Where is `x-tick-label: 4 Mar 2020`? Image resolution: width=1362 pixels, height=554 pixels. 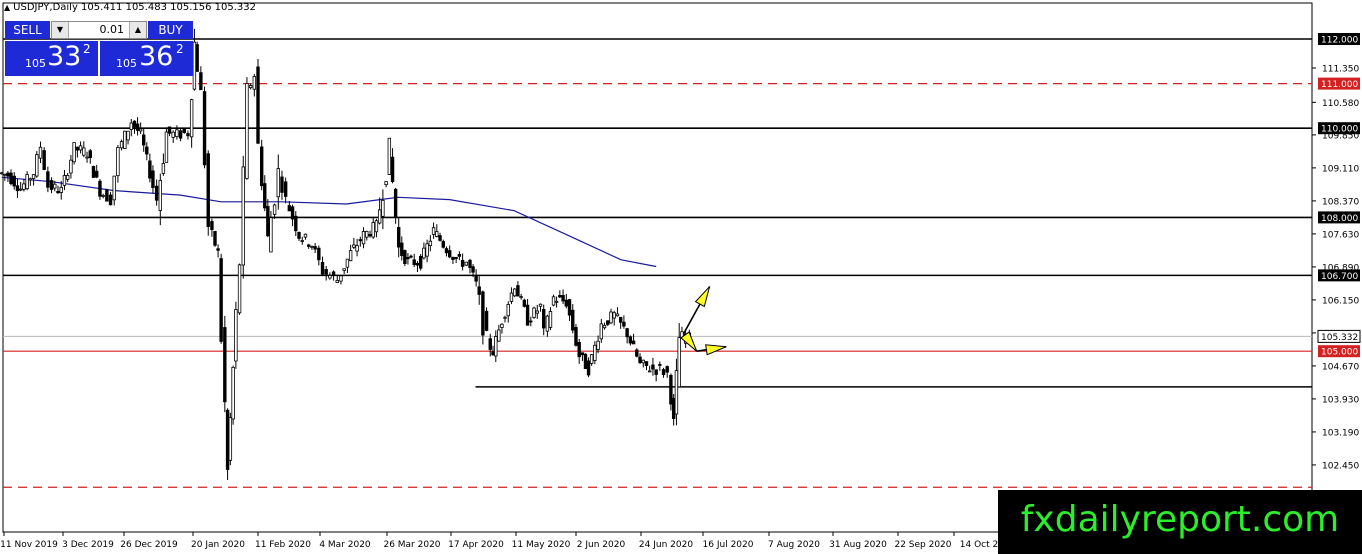 x-tick-label: 4 Mar 2020 is located at coordinates (345, 545).